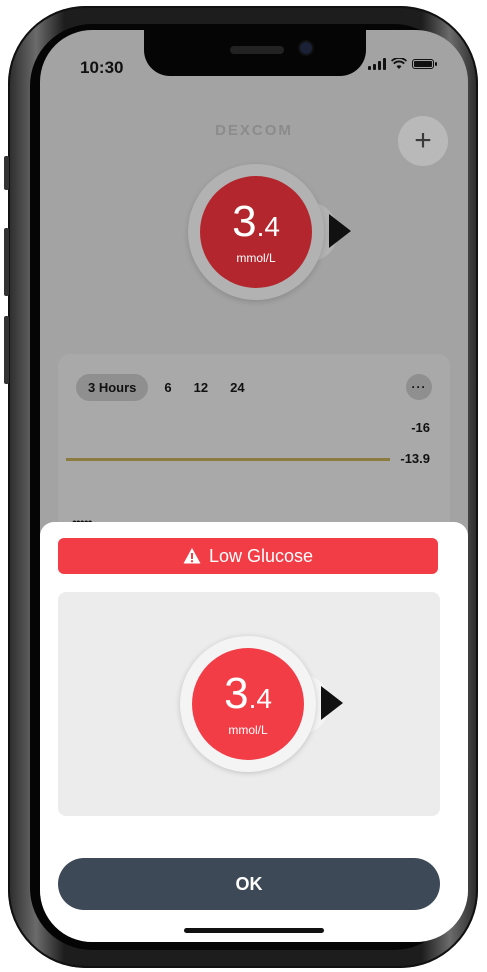  What do you see at coordinates (257, 50) in the screenshot?
I see `speaker` at bounding box center [257, 50].